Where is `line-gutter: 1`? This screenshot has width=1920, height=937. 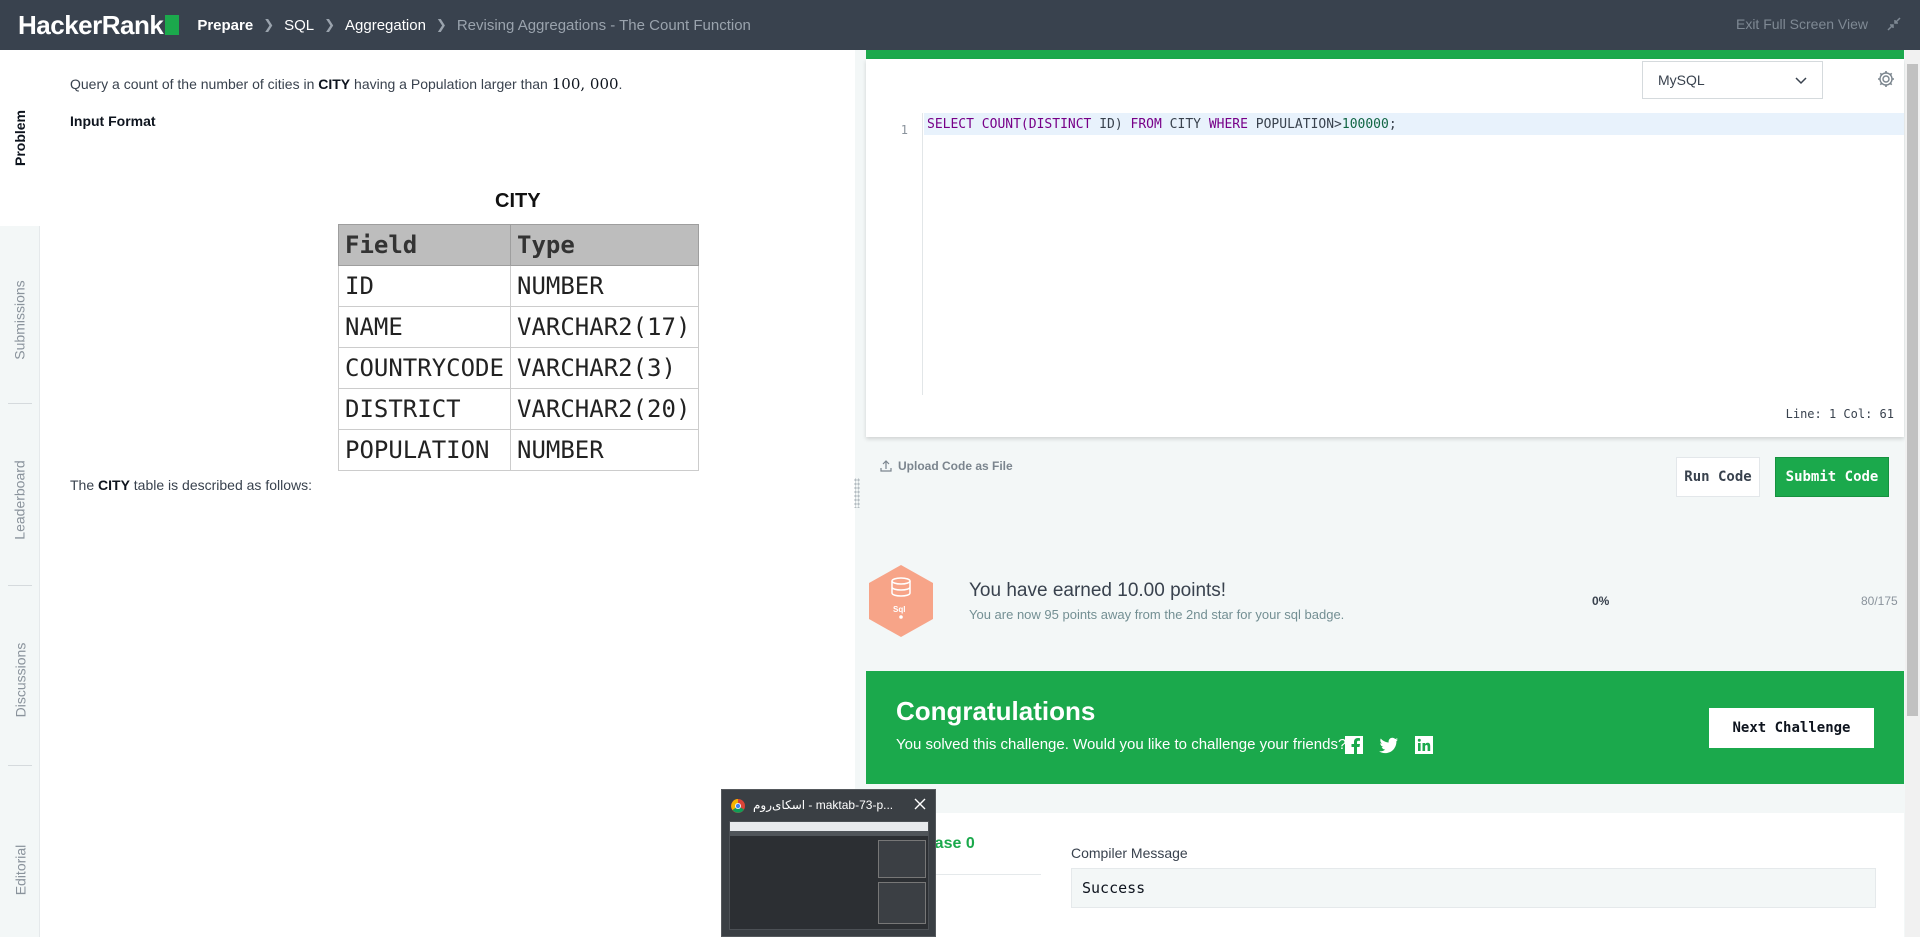 line-gutter: 1 is located at coordinates (894, 254).